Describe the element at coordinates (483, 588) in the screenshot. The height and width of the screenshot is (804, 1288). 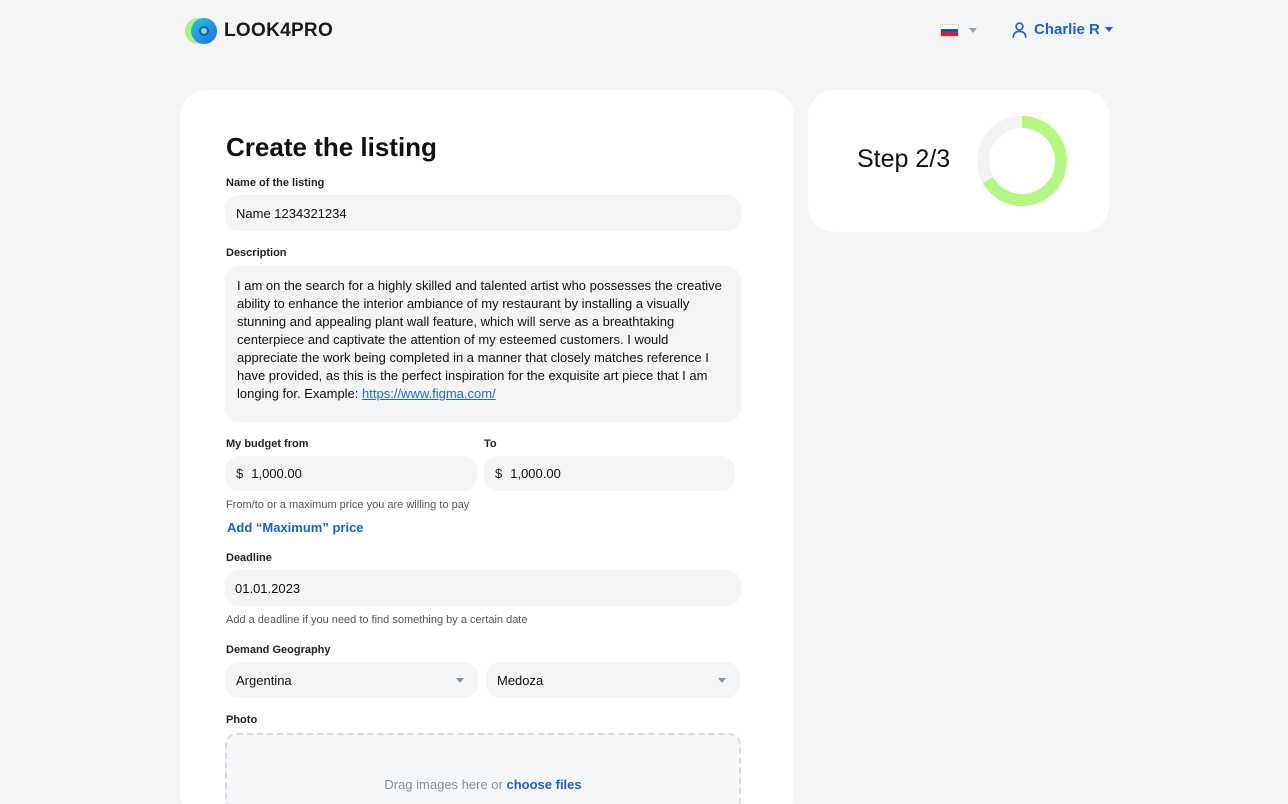
I see `deadline-input: 01.01.2023` at that location.